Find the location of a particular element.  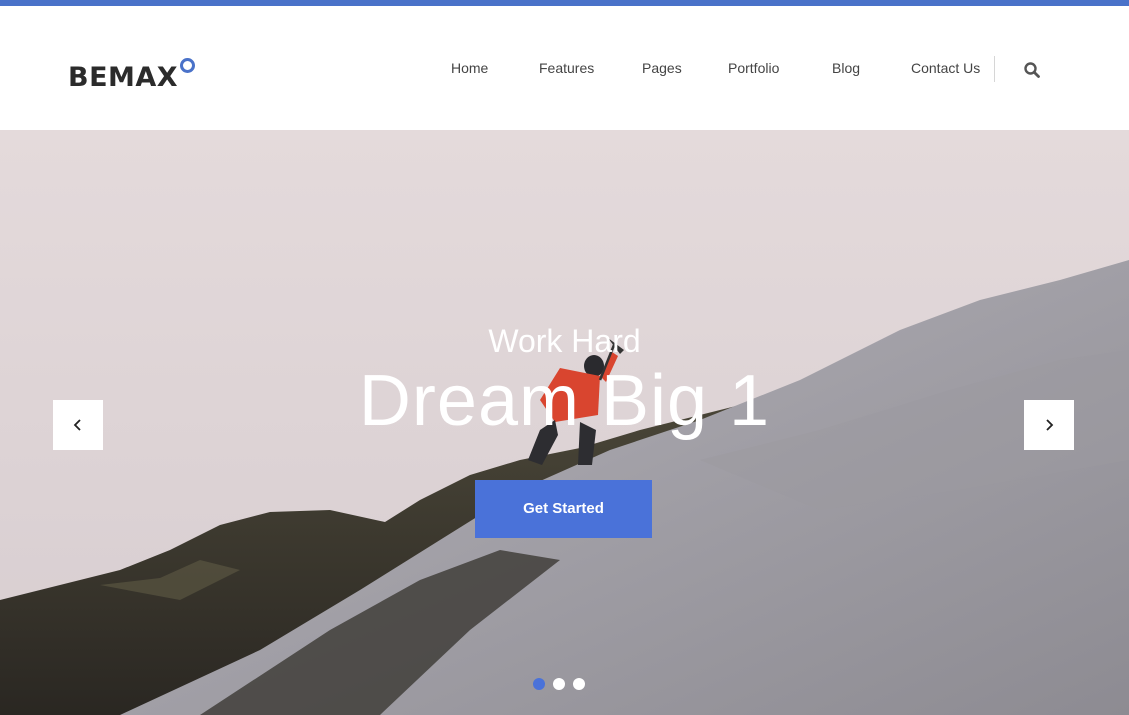

slider-next-button is located at coordinates (1049, 425).